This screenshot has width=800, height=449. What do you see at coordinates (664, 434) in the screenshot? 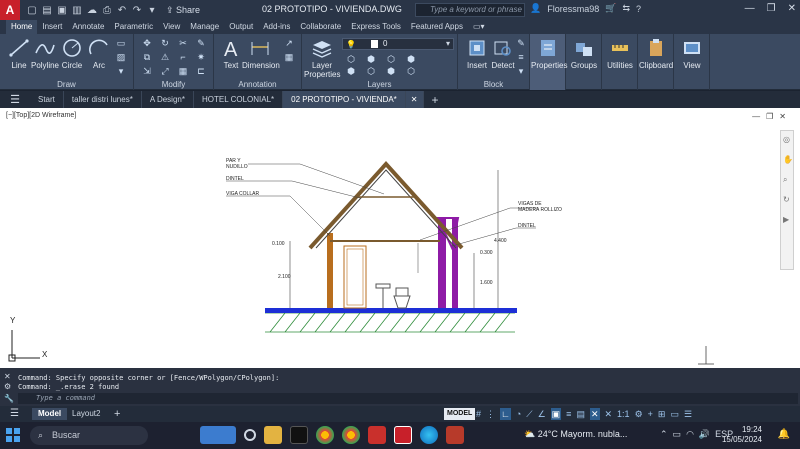
I see `chevron-up-icon: ⌃` at bounding box center [664, 434].